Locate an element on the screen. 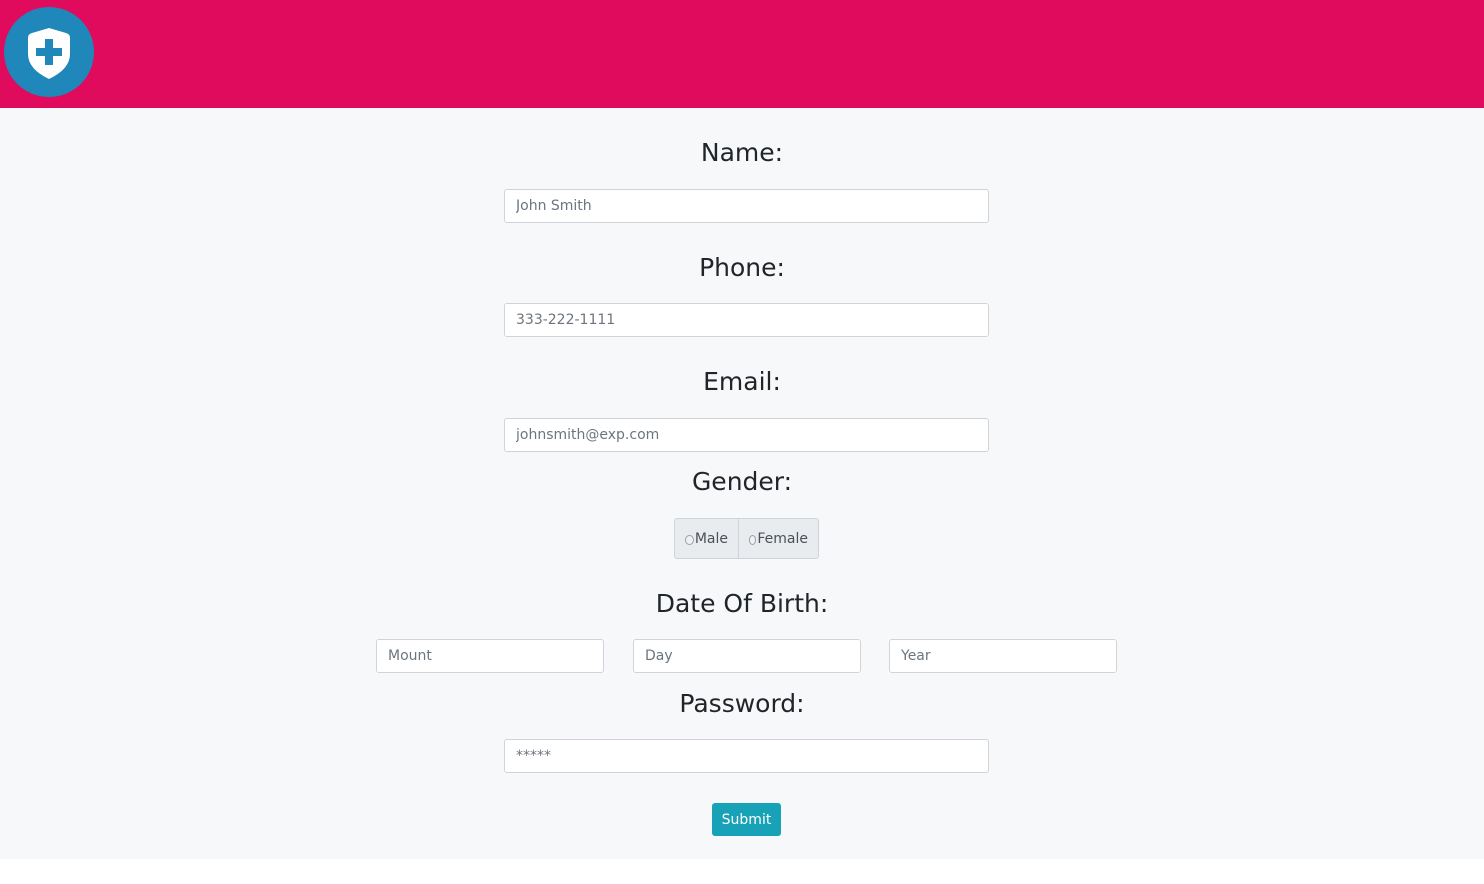 The height and width of the screenshot is (884, 1484). dob-month-input is located at coordinates (490, 656).